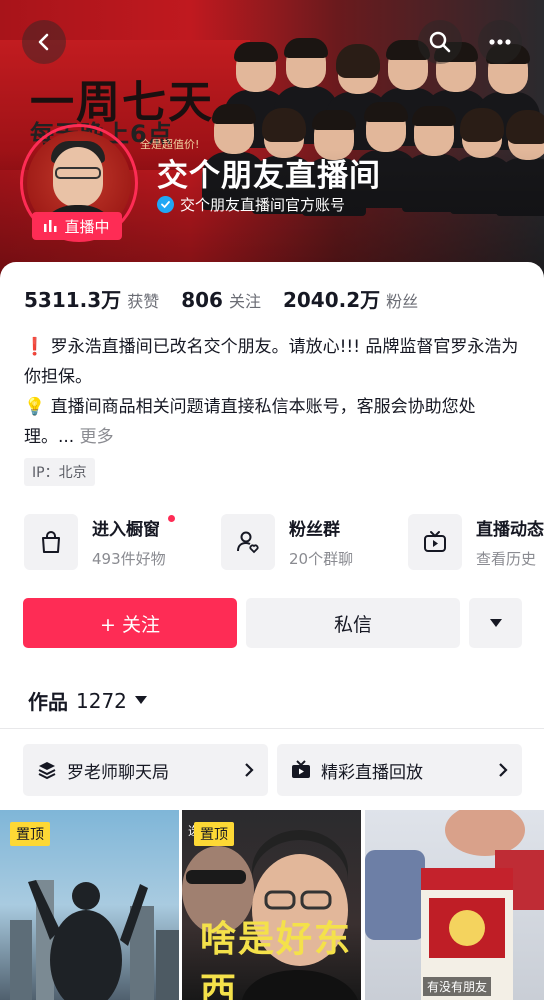 This screenshot has height=1000, width=544. Describe the element at coordinates (171, 518) in the screenshot. I see `notification-dot` at that location.